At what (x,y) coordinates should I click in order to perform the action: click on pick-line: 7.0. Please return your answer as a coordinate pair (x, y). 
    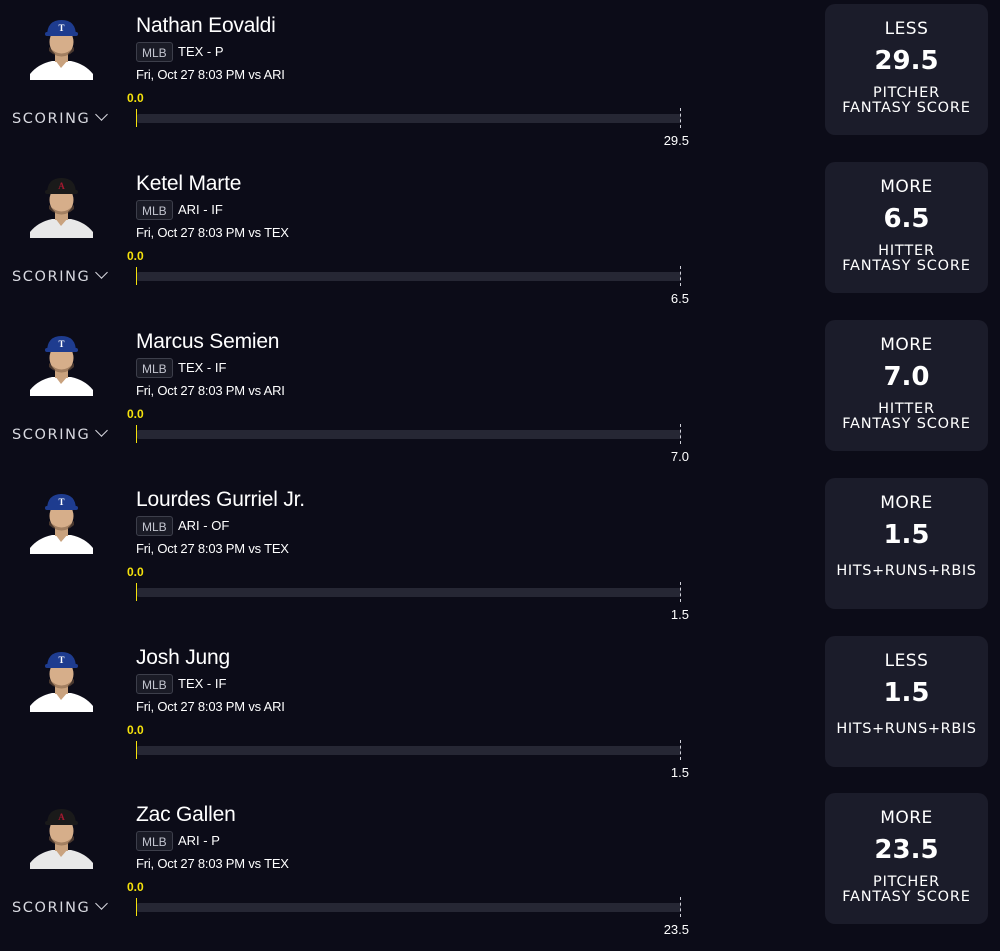
    Looking at the image, I should click on (906, 377).